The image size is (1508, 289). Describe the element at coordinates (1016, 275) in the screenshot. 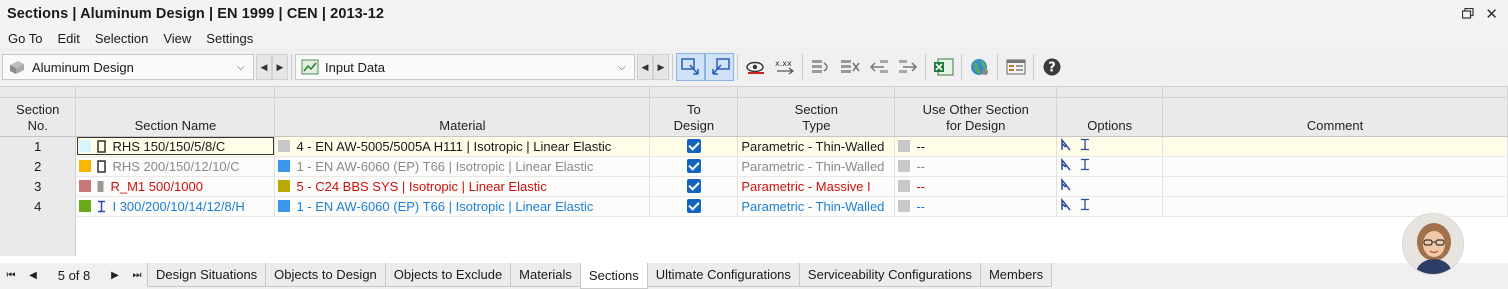

I see `tab-members: Members` at that location.